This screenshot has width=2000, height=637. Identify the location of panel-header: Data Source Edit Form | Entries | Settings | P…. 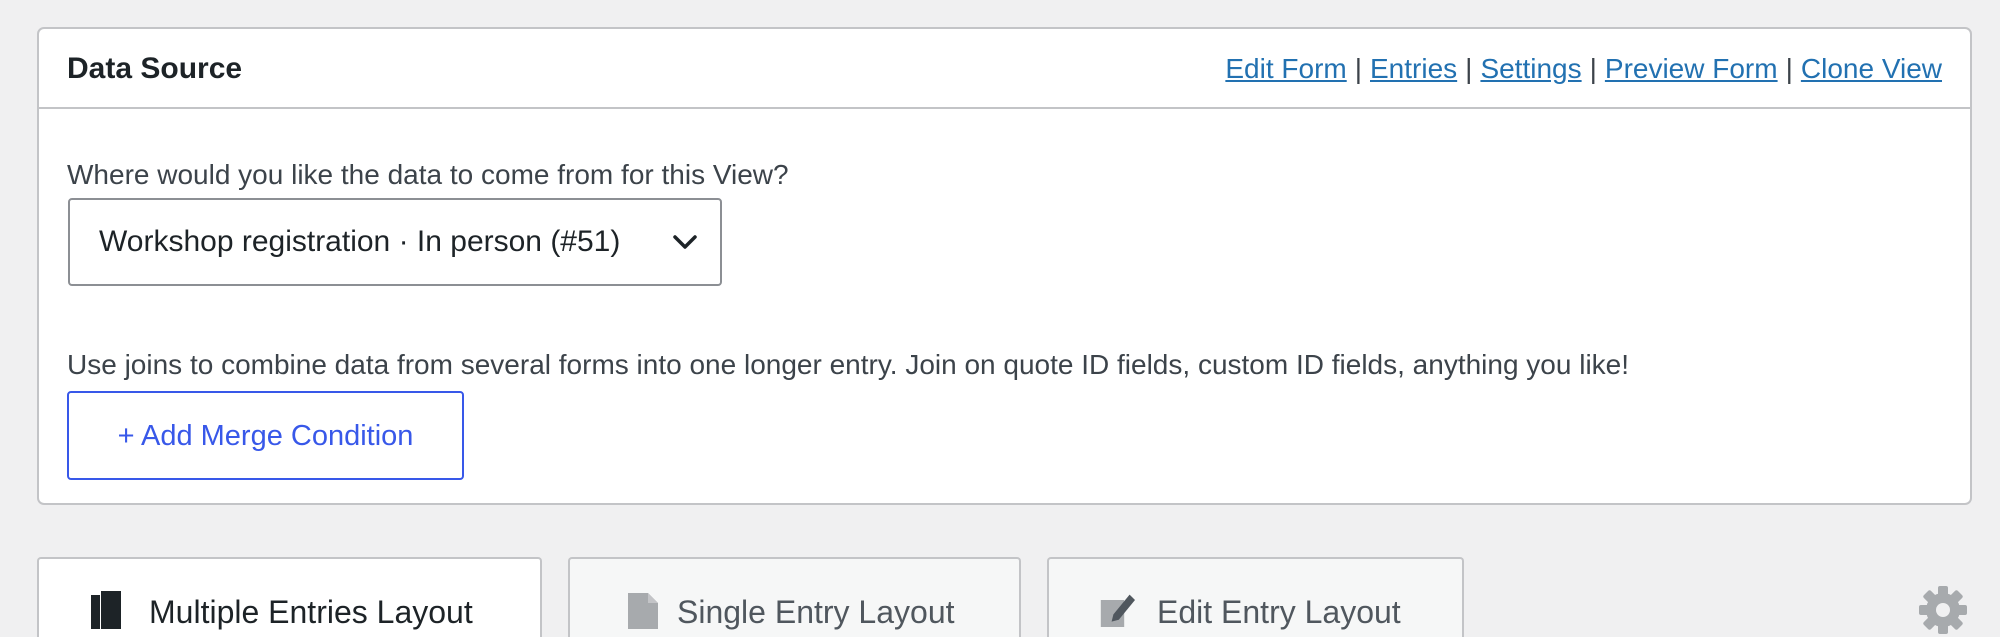
(1004, 69).